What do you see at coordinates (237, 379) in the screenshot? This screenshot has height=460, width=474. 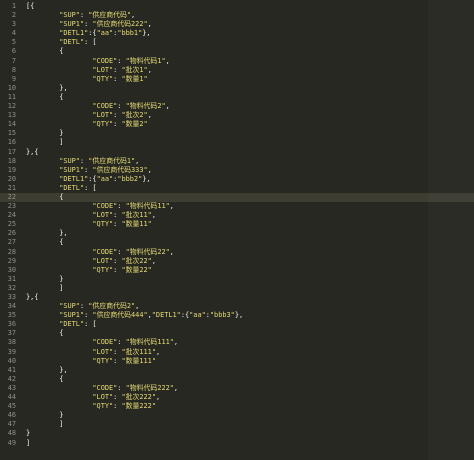 I see `code-line: 42 {` at bounding box center [237, 379].